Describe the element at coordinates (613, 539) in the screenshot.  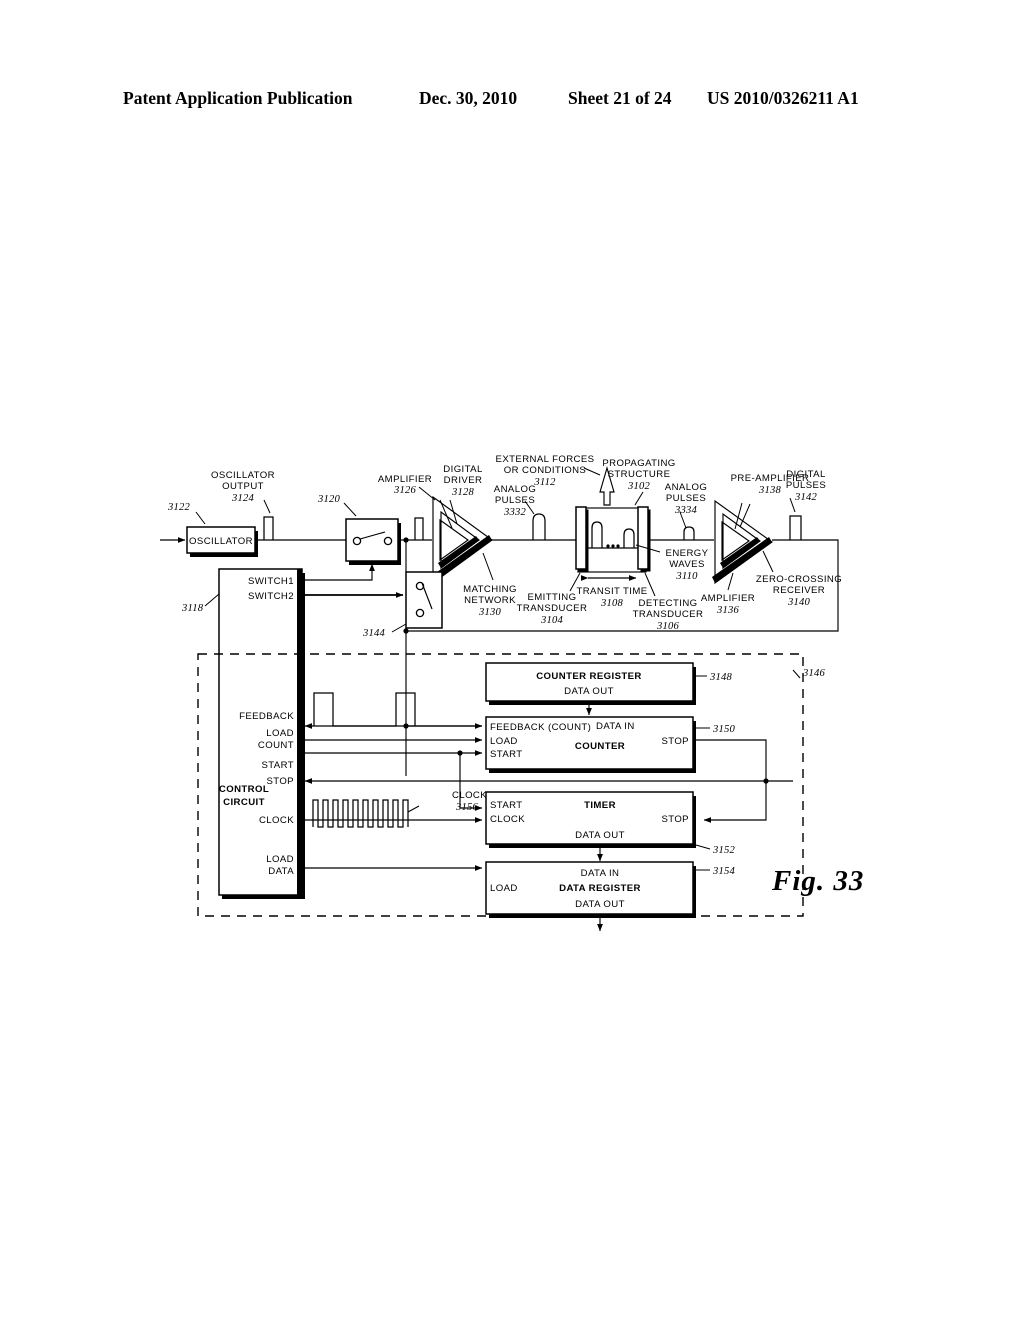
I see `propagating-structure-block` at that location.